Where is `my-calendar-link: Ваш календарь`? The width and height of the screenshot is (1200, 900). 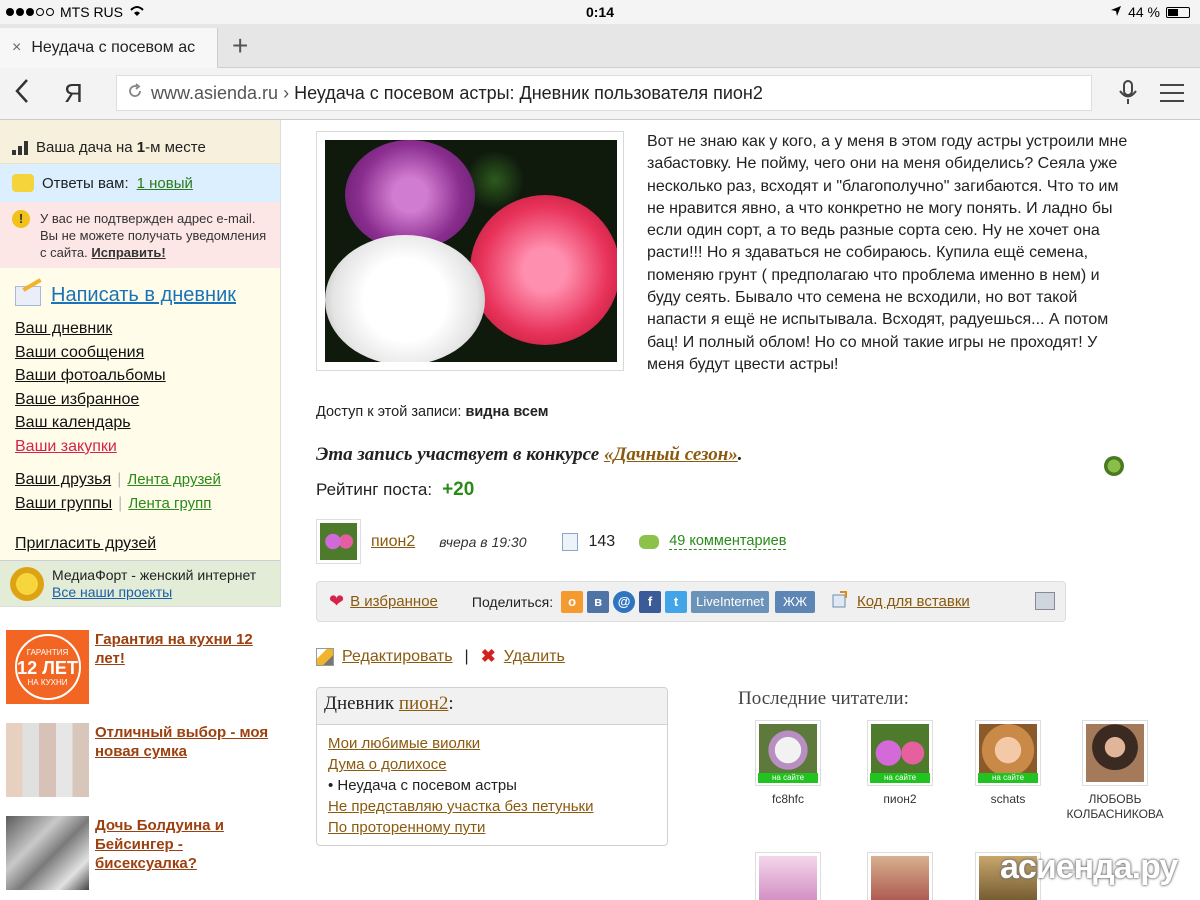 my-calendar-link: Ваш календарь is located at coordinates (147, 423).